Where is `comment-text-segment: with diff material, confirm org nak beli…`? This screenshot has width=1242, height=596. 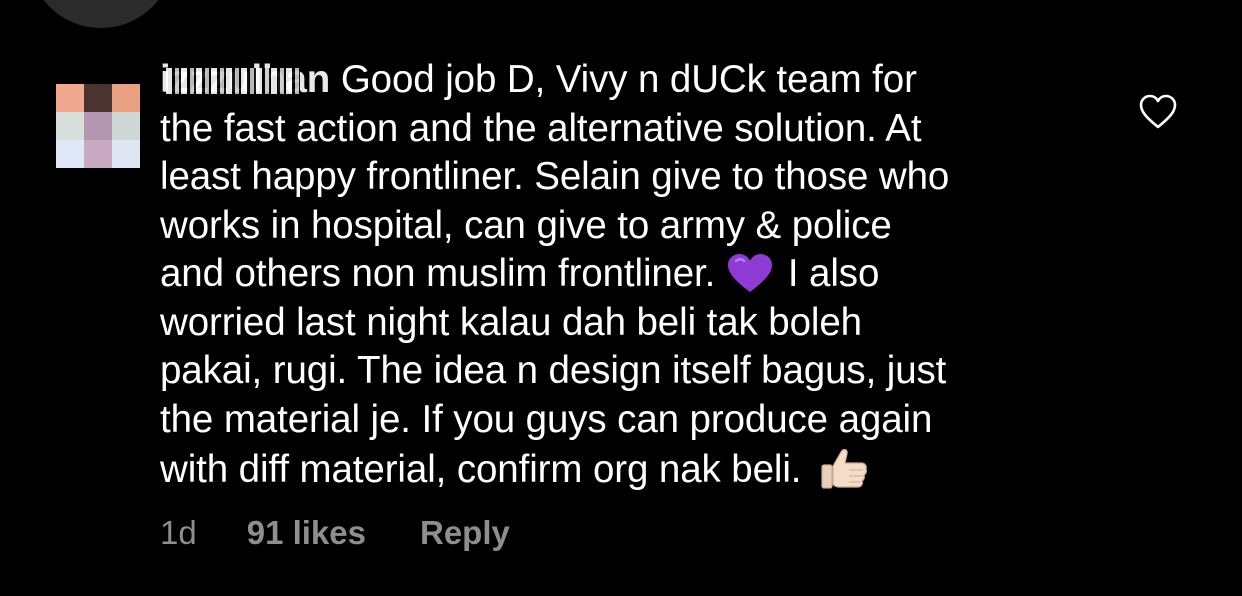 comment-text-segment: with diff material, confirm org nak beli… is located at coordinates (481, 469).